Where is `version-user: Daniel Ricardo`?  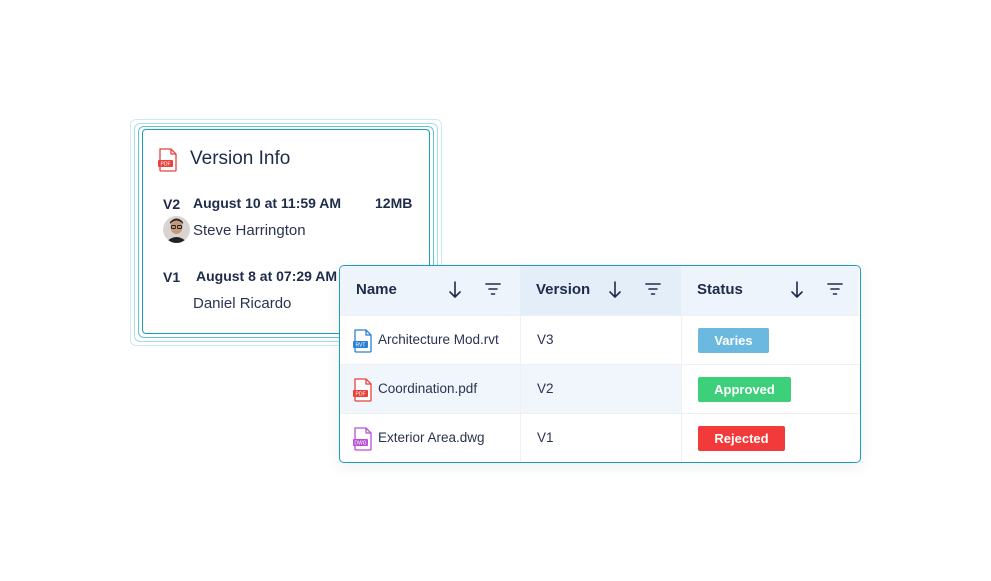 version-user: Daniel Ricardo is located at coordinates (242, 303).